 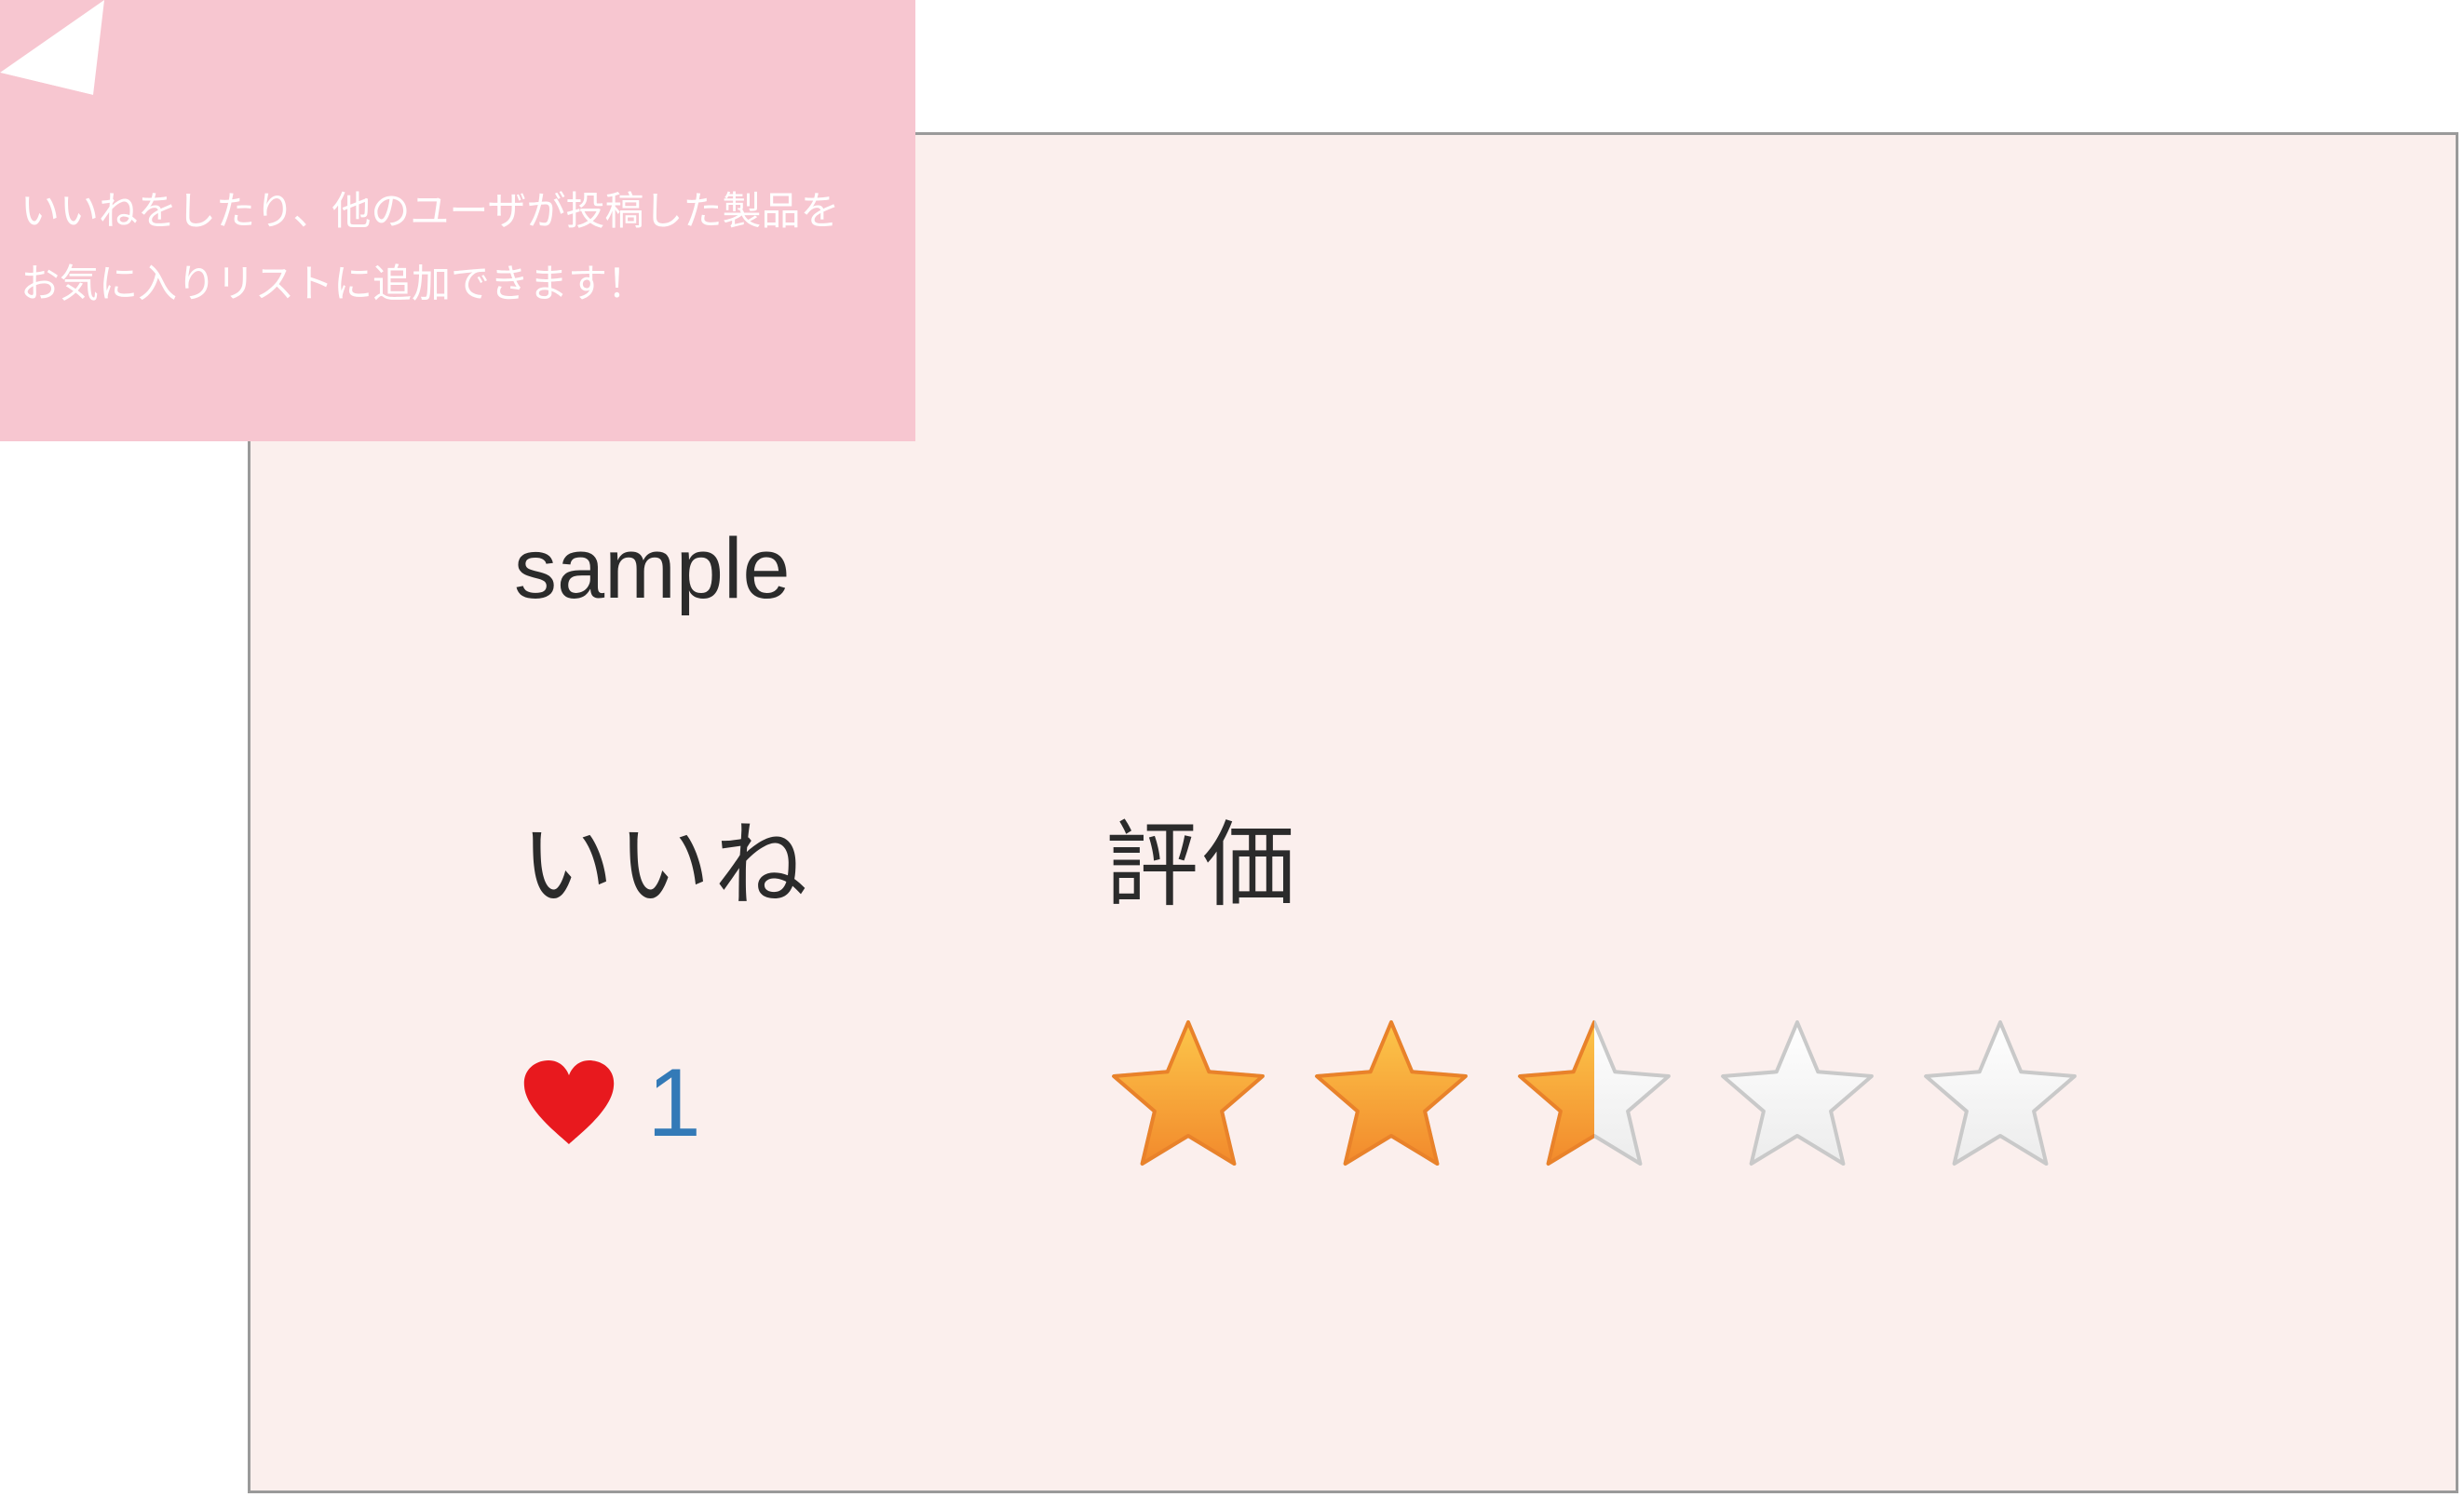 What do you see at coordinates (666, 865) in the screenshot?
I see `like-heading: いいね` at bounding box center [666, 865].